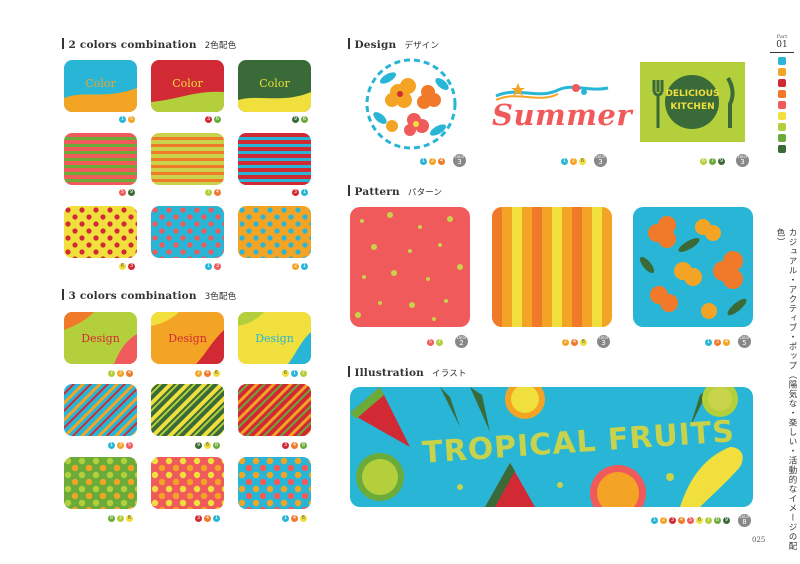  What do you see at coordinates (744, 520) in the screenshot?
I see `color-count-badge: color 8` at bounding box center [744, 520].